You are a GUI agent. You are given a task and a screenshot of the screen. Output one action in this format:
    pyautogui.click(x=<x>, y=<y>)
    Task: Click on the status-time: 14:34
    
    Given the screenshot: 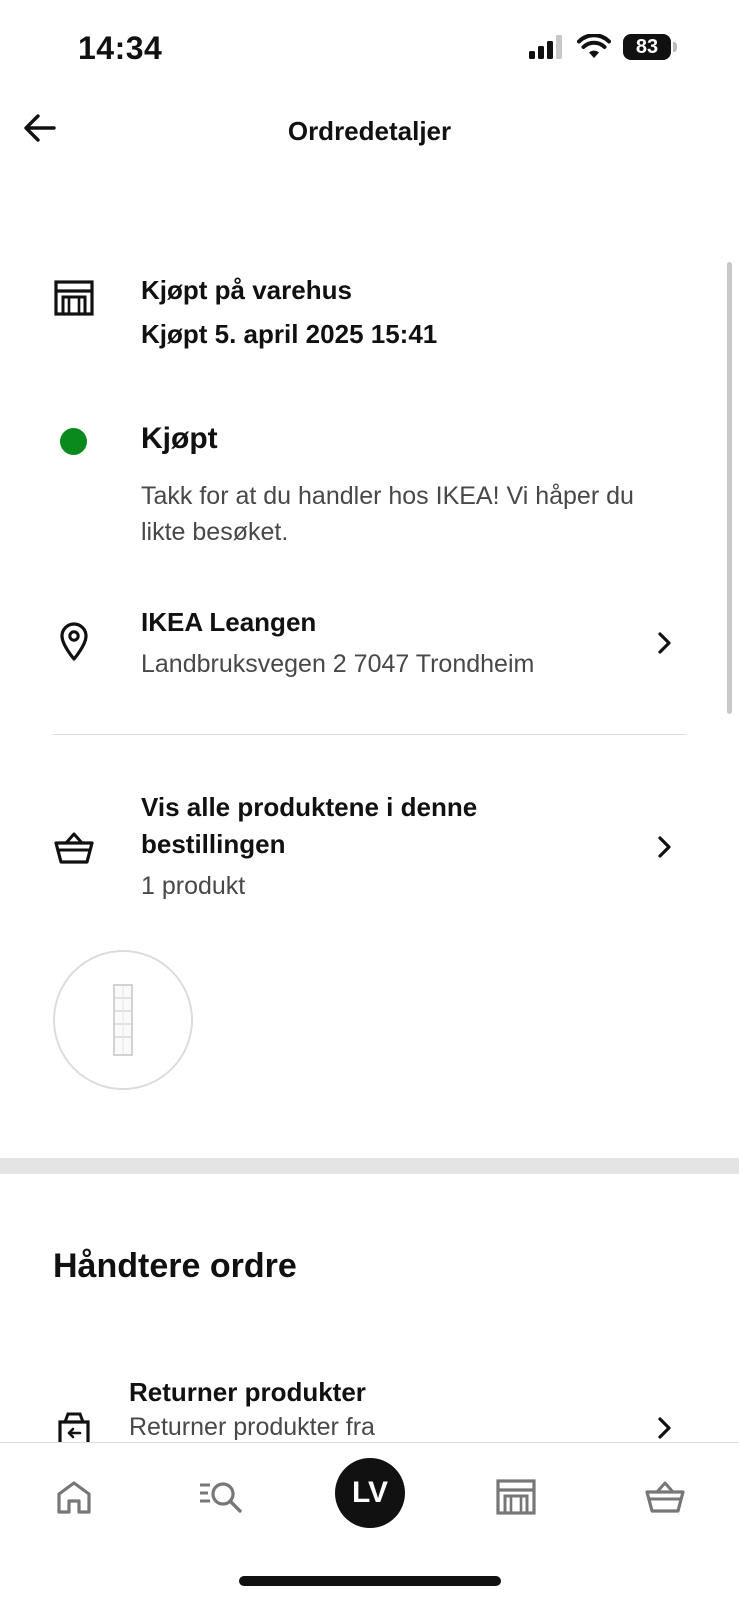 What is the action you would take?
    pyautogui.click(x=120, y=48)
    